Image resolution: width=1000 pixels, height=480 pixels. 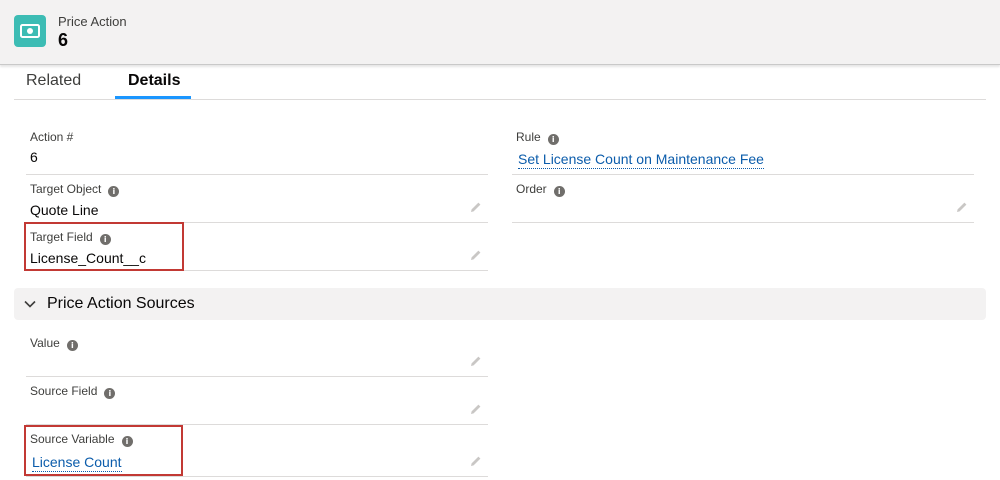 I want to click on field-source-field: Source Field i, so click(x=257, y=404).